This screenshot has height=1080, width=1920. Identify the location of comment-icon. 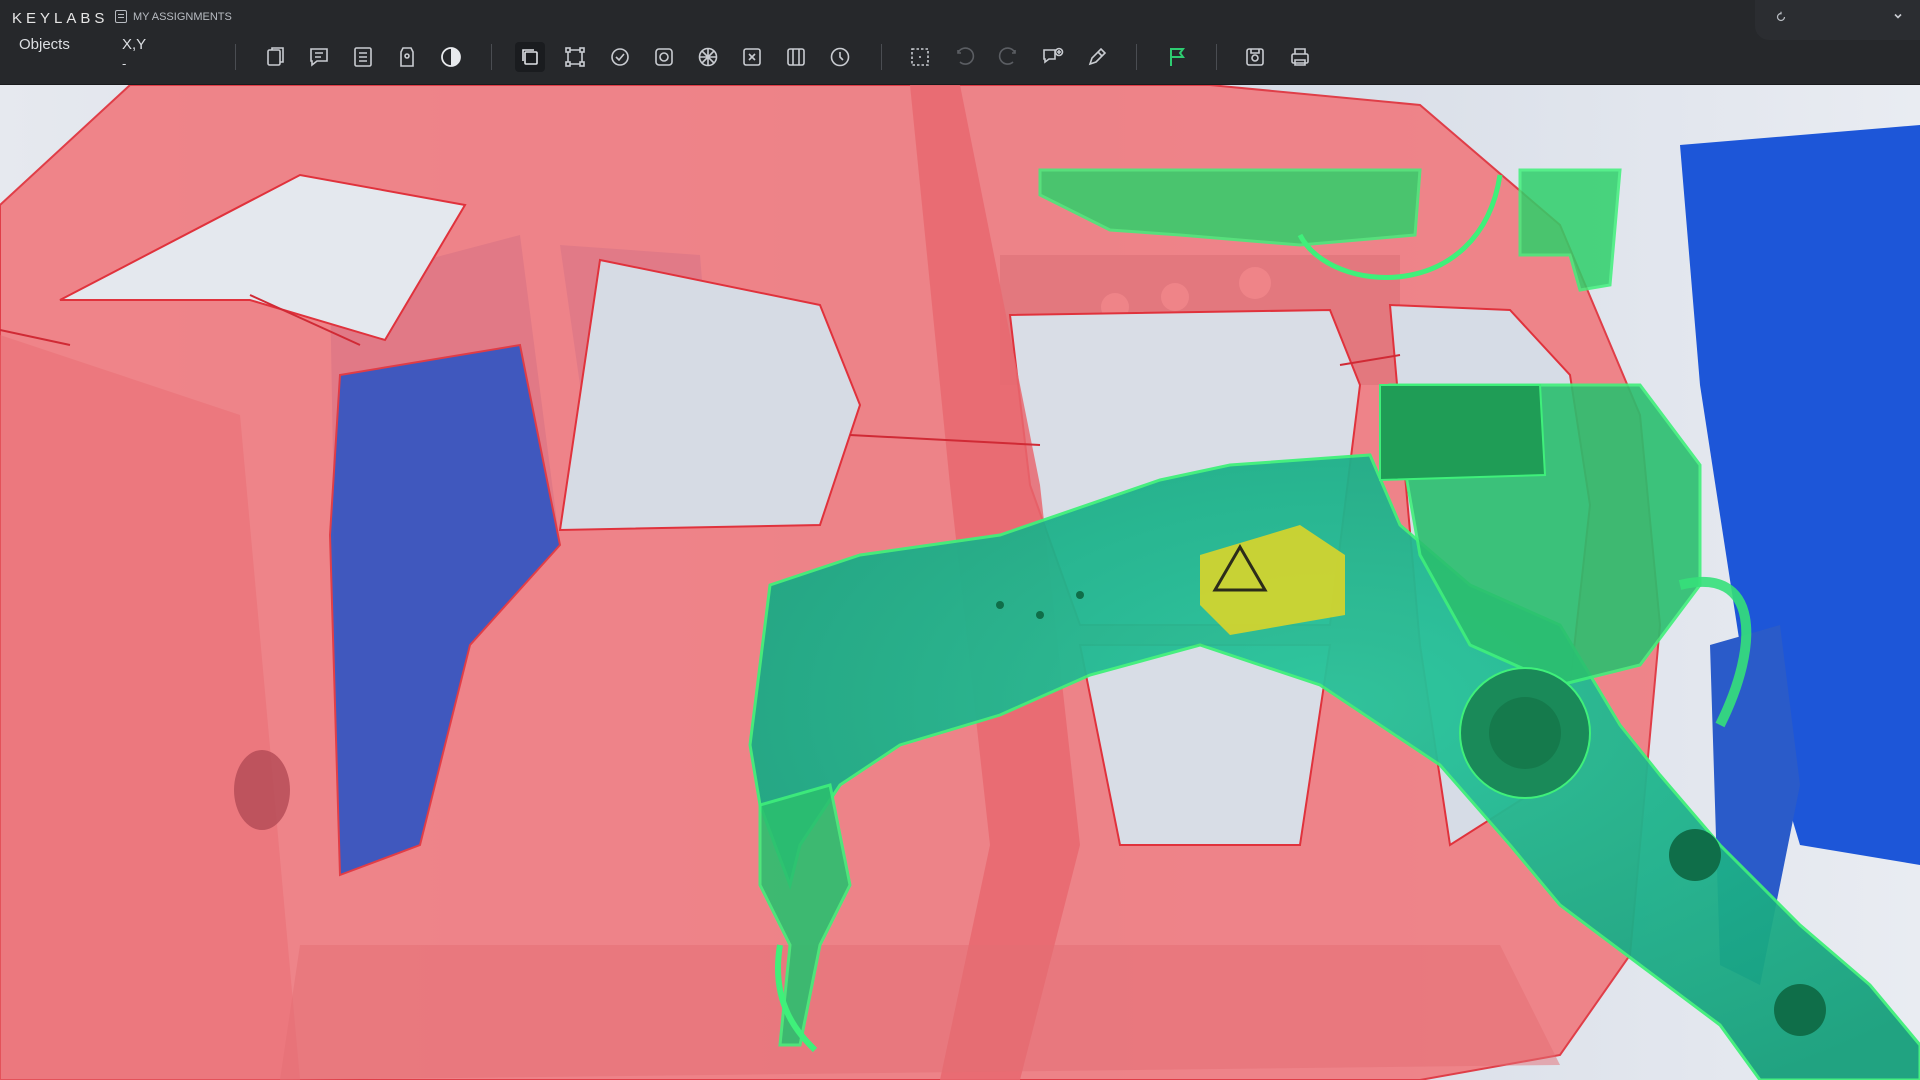
(319, 57).